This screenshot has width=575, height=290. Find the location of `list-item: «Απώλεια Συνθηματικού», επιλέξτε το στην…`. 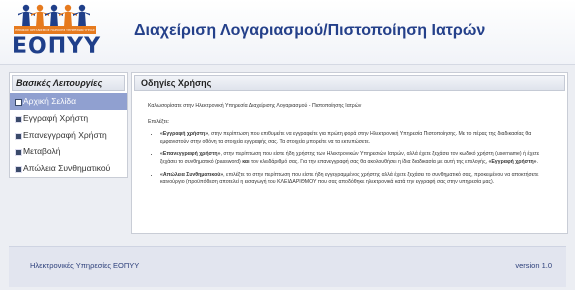

list-item: «Απώλεια Συνθηματικού», επιλέξτε το στην… is located at coordinates (358, 179).